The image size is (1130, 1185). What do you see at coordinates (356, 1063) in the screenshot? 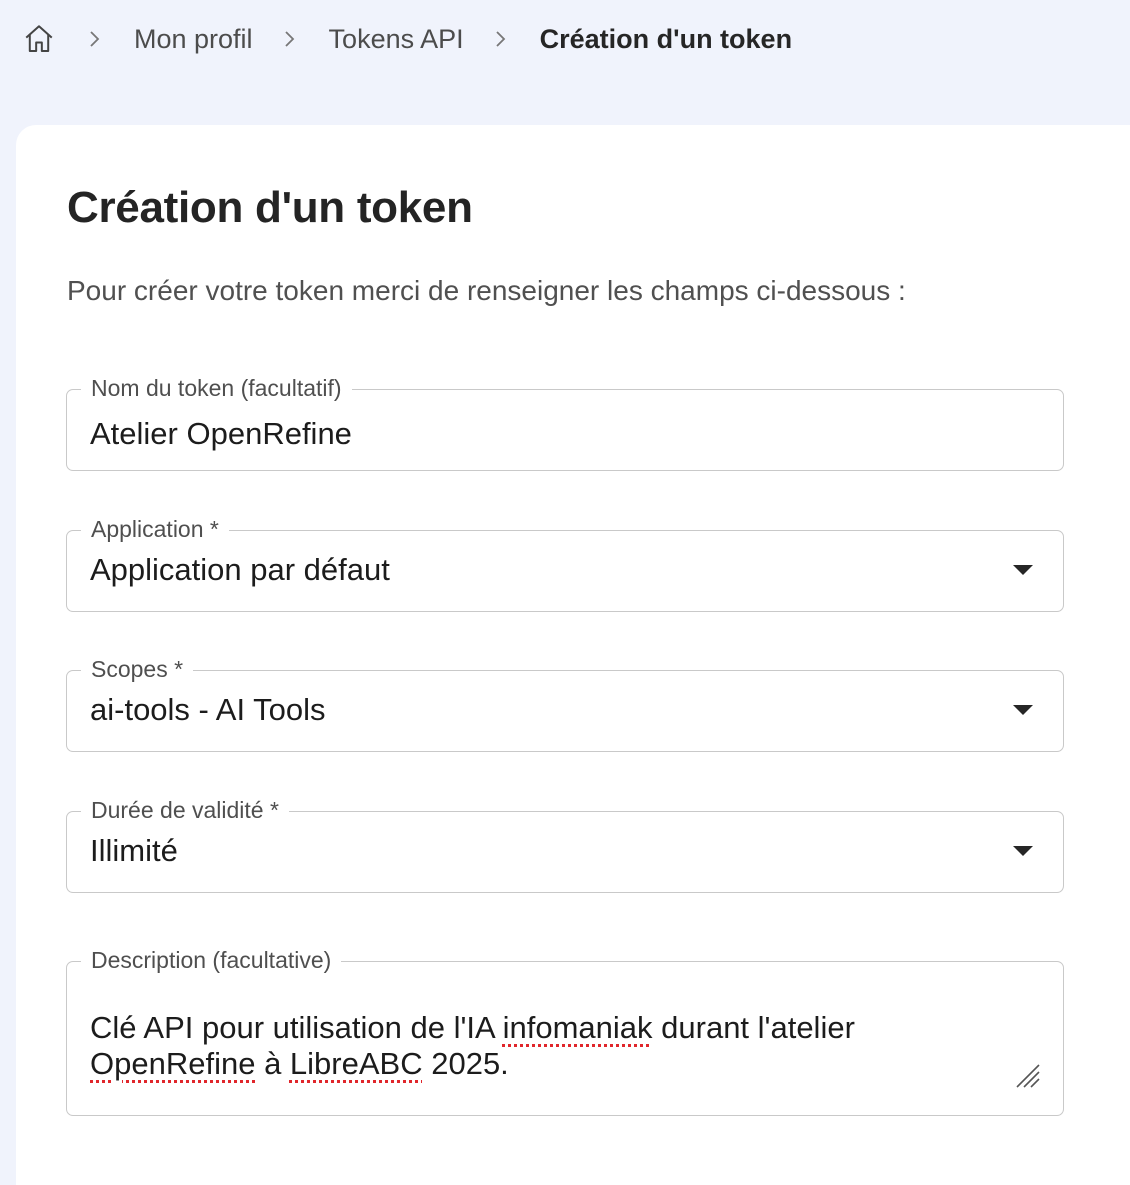
I see `spellcheck-word: LibreABC` at bounding box center [356, 1063].